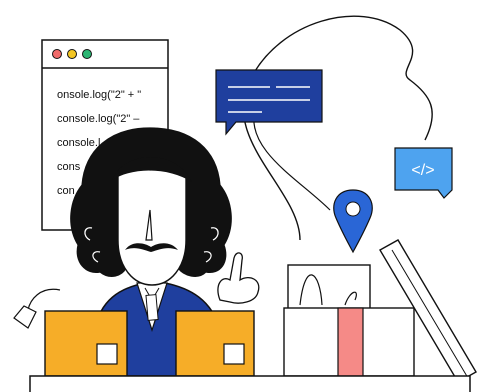  Describe the element at coordinates (250, 383) in the screenshot. I see `desk` at that location.